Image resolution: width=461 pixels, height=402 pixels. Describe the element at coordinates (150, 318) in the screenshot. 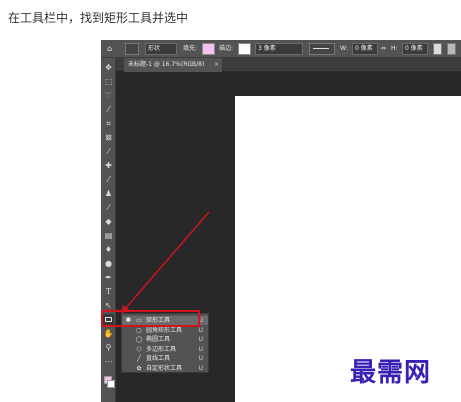

I see `rectangle-tool-highlight` at that location.